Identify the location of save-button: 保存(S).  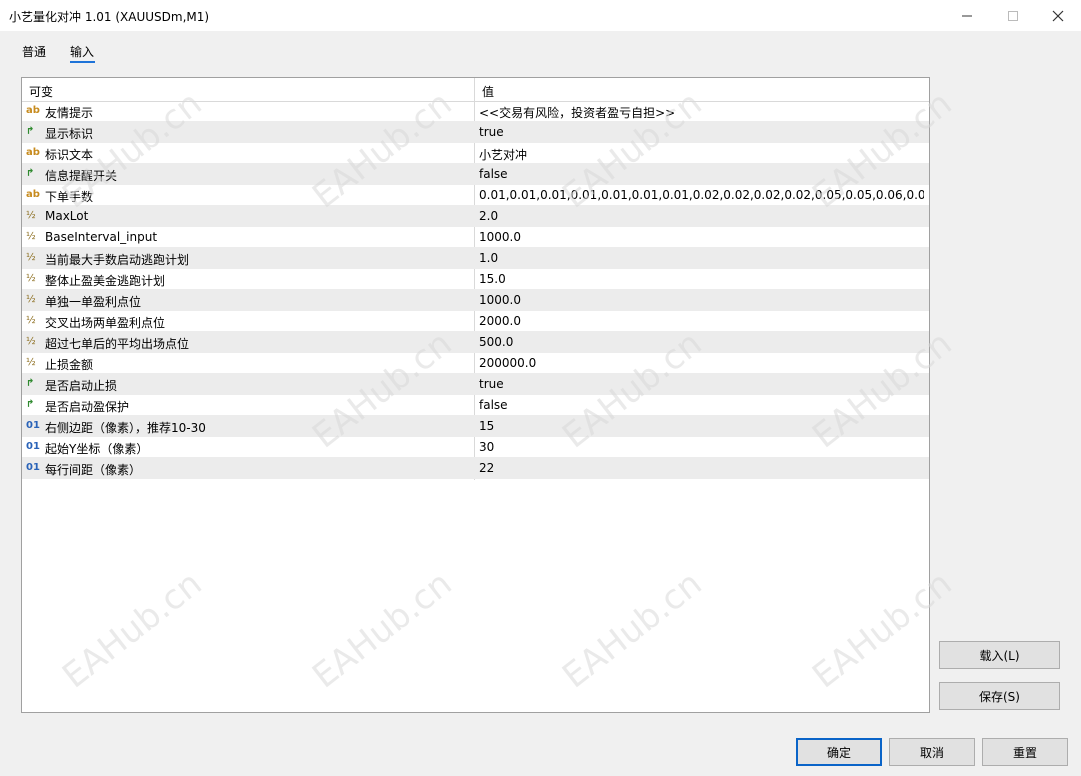
(999, 696).